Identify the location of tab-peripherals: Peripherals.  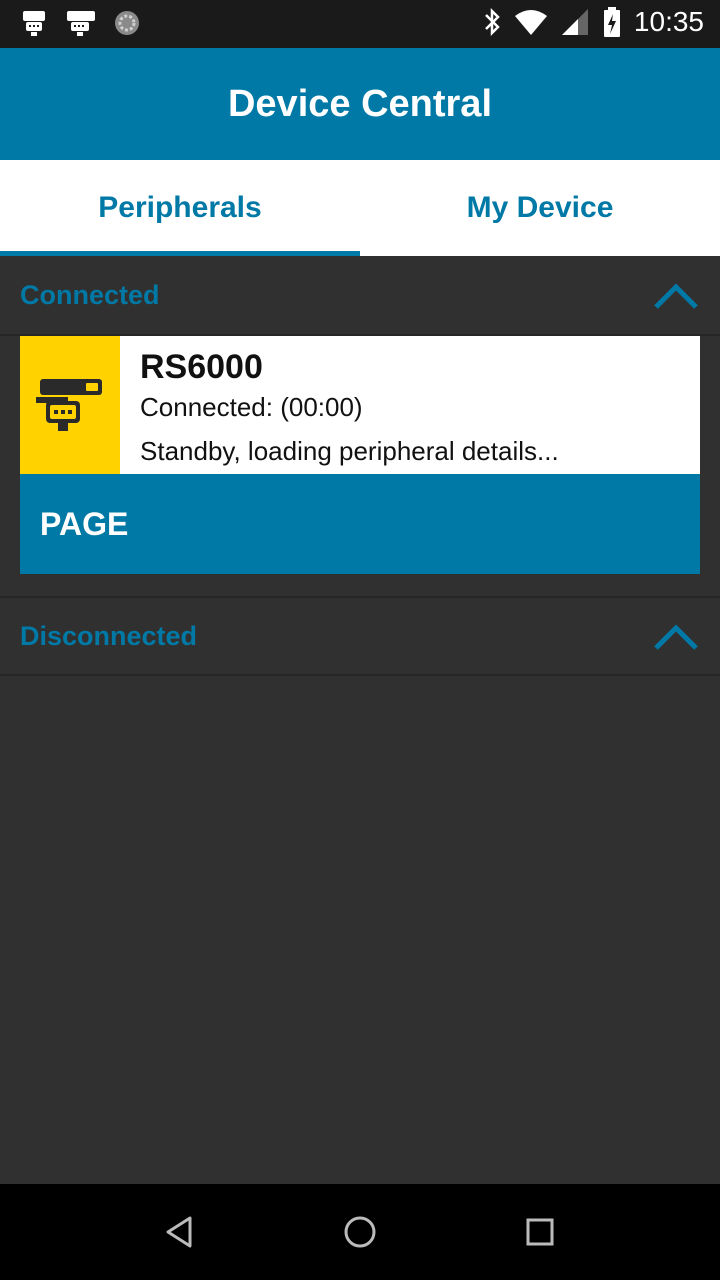
(180, 208).